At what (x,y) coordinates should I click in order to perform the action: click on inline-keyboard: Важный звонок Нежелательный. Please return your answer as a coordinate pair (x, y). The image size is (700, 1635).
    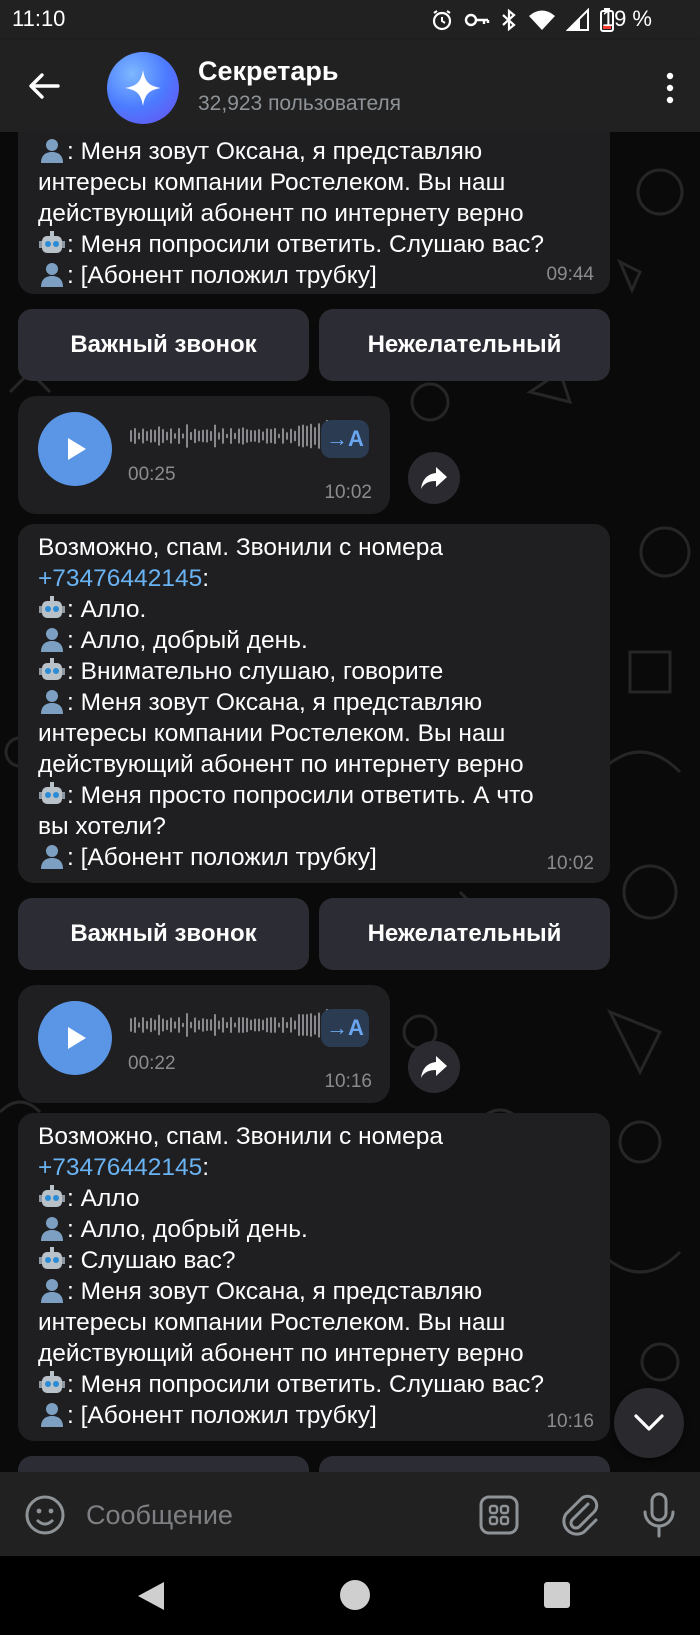
    Looking at the image, I should click on (314, 345).